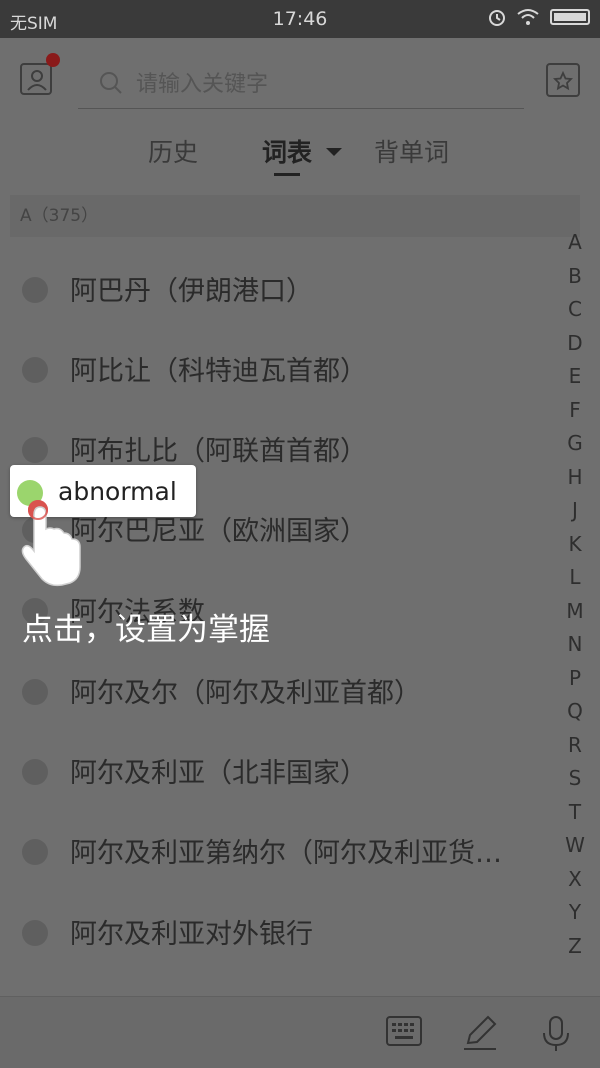  What do you see at coordinates (575, 411) in the screenshot?
I see `index-letter: F` at bounding box center [575, 411].